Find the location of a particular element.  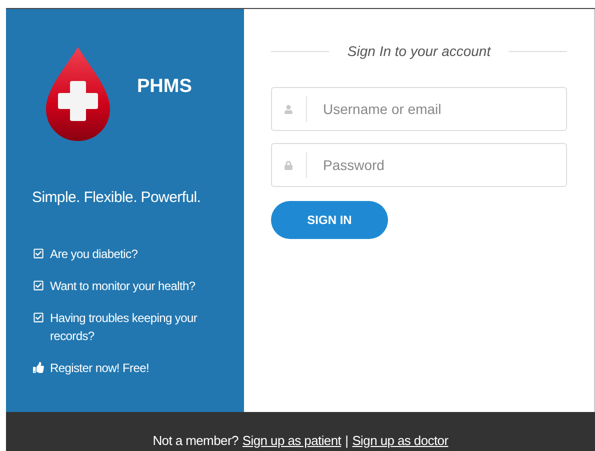

brand-name: PHMS is located at coordinates (164, 87).